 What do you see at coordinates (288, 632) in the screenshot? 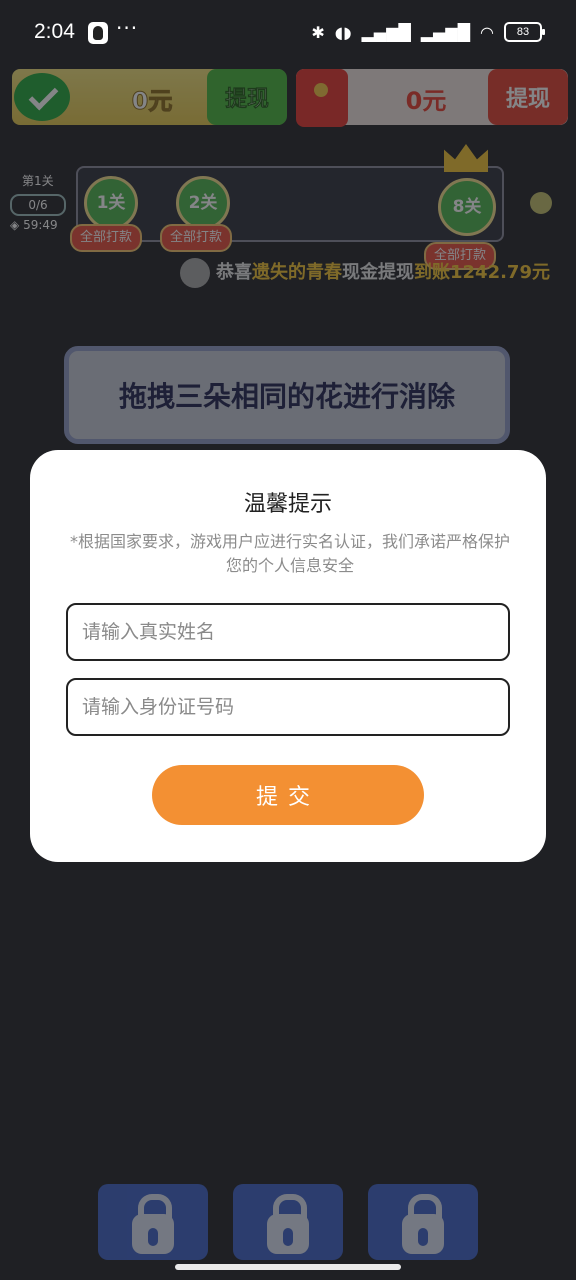
I see `real-name-input` at bounding box center [288, 632].